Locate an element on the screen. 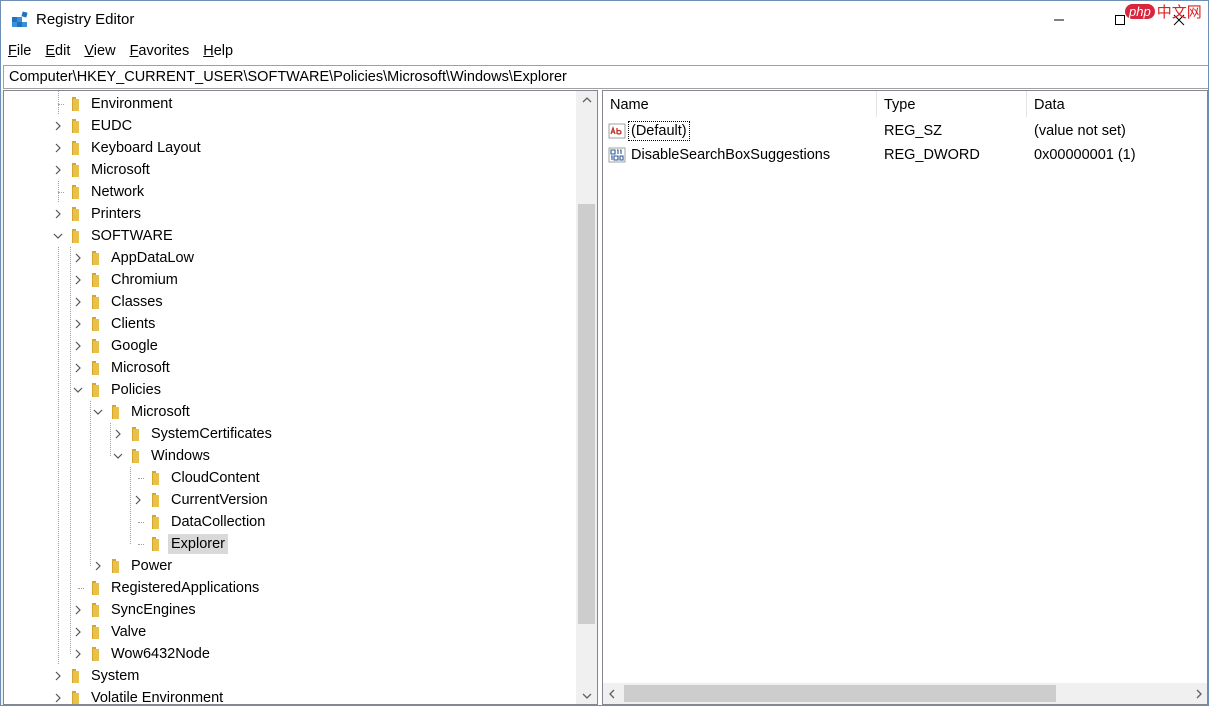 The image size is (1209, 706). tree-item: Chromium is located at coordinates (126, 280).